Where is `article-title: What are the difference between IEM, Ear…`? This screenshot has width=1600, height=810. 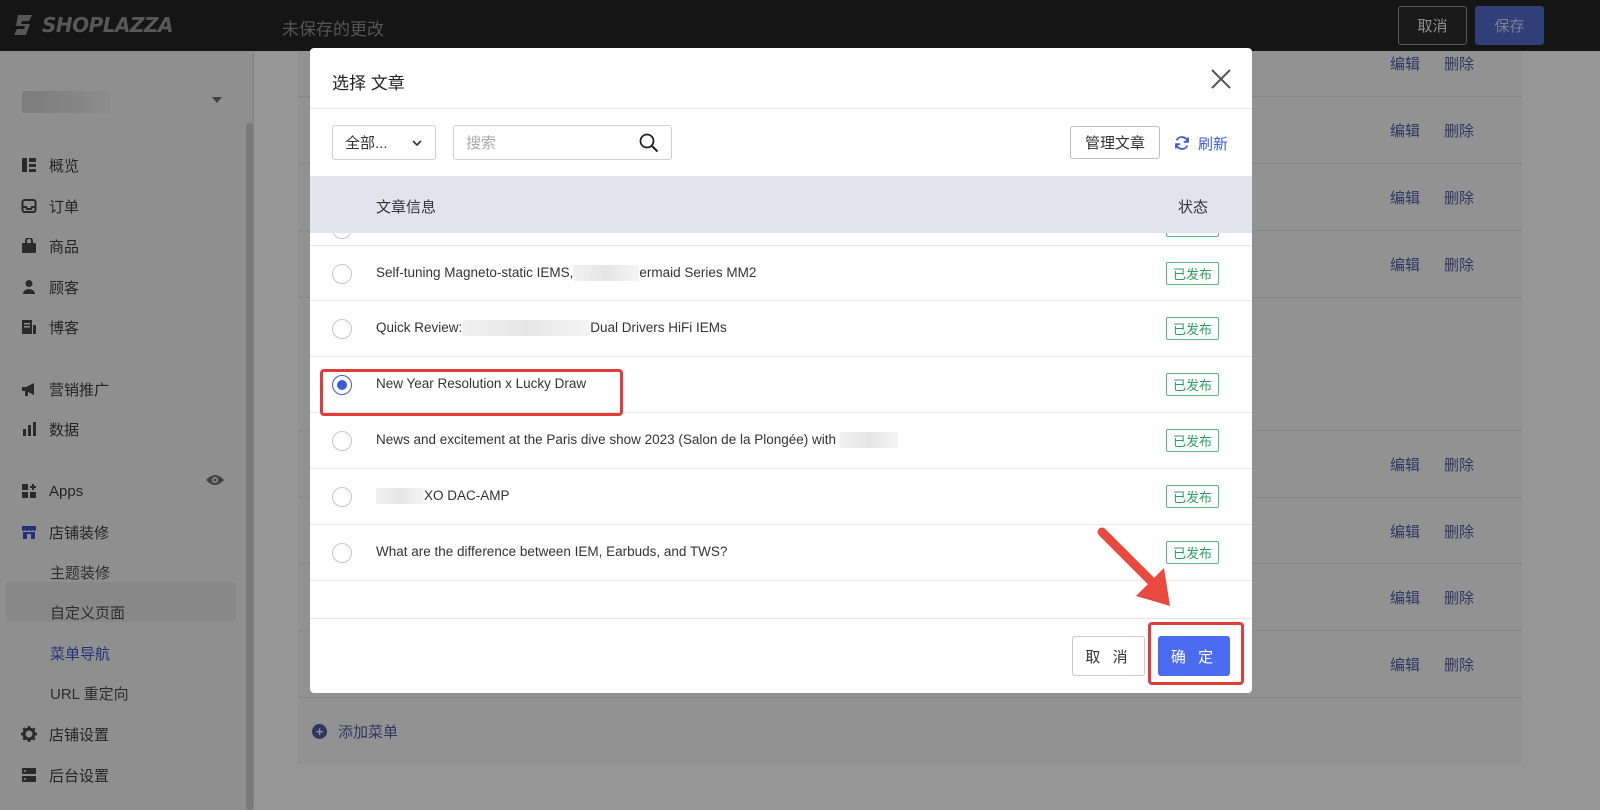
article-title: What are the difference between IEM, Ear… is located at coordinates (552, 551).